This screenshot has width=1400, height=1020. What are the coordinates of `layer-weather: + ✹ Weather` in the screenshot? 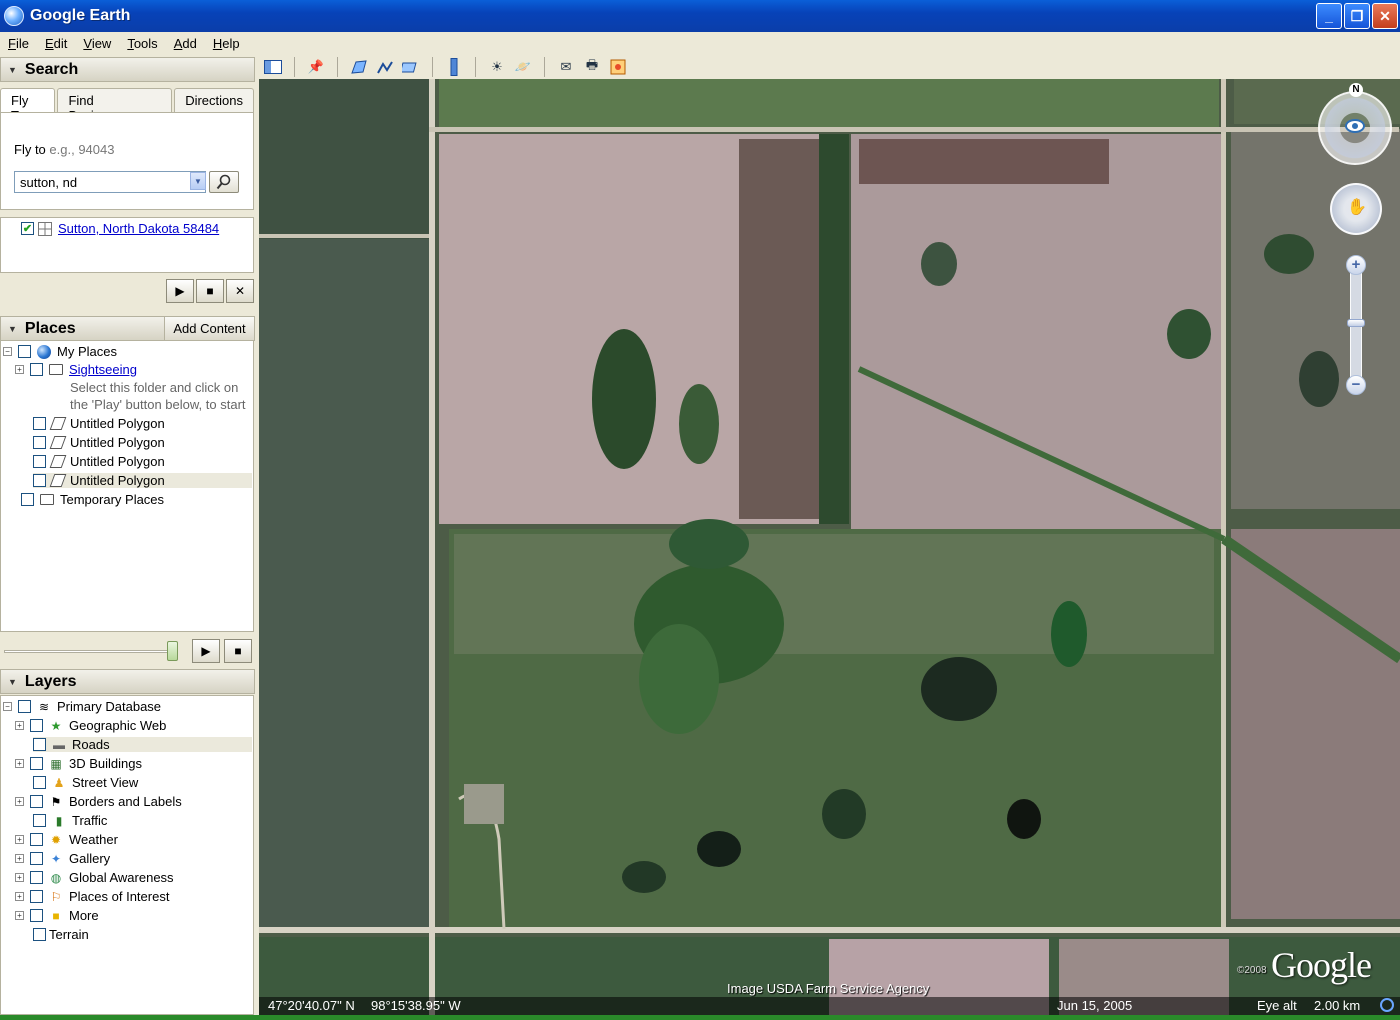 It's located at (66, 839).